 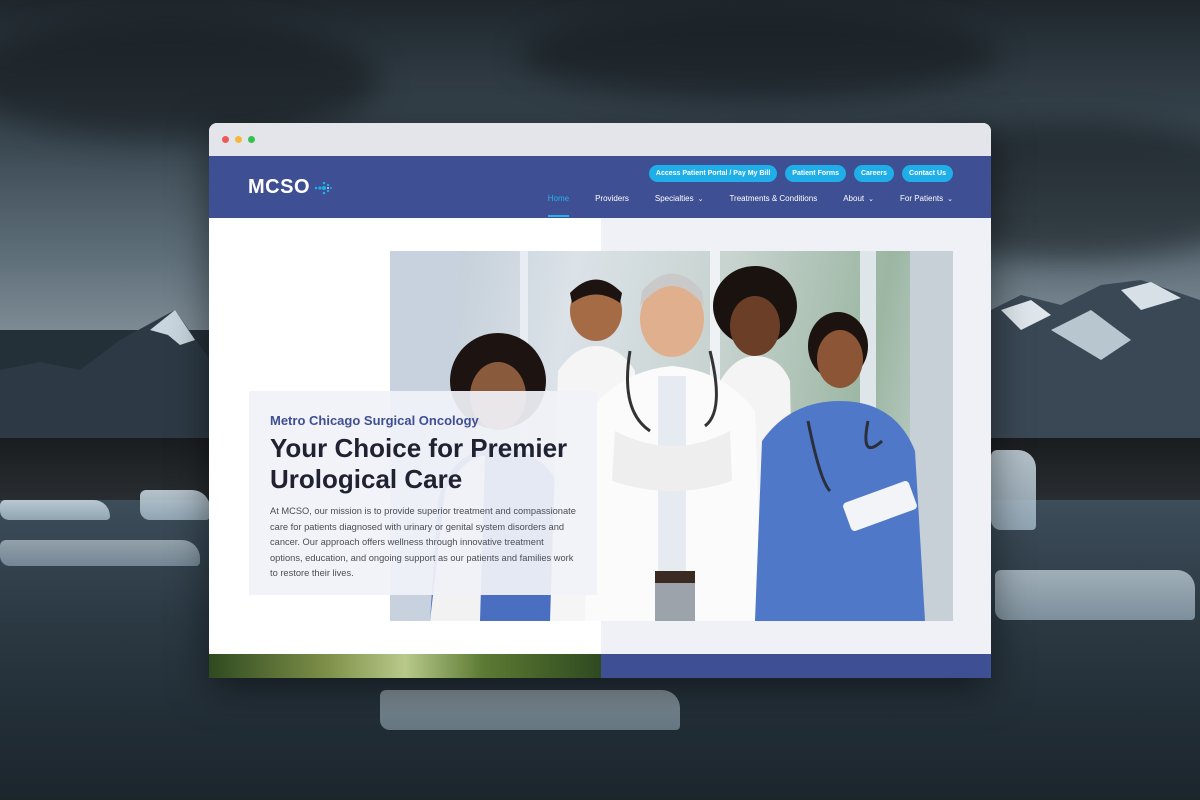 I want to click on contact-us-button: Contact Us, so click(x=927, y=173).